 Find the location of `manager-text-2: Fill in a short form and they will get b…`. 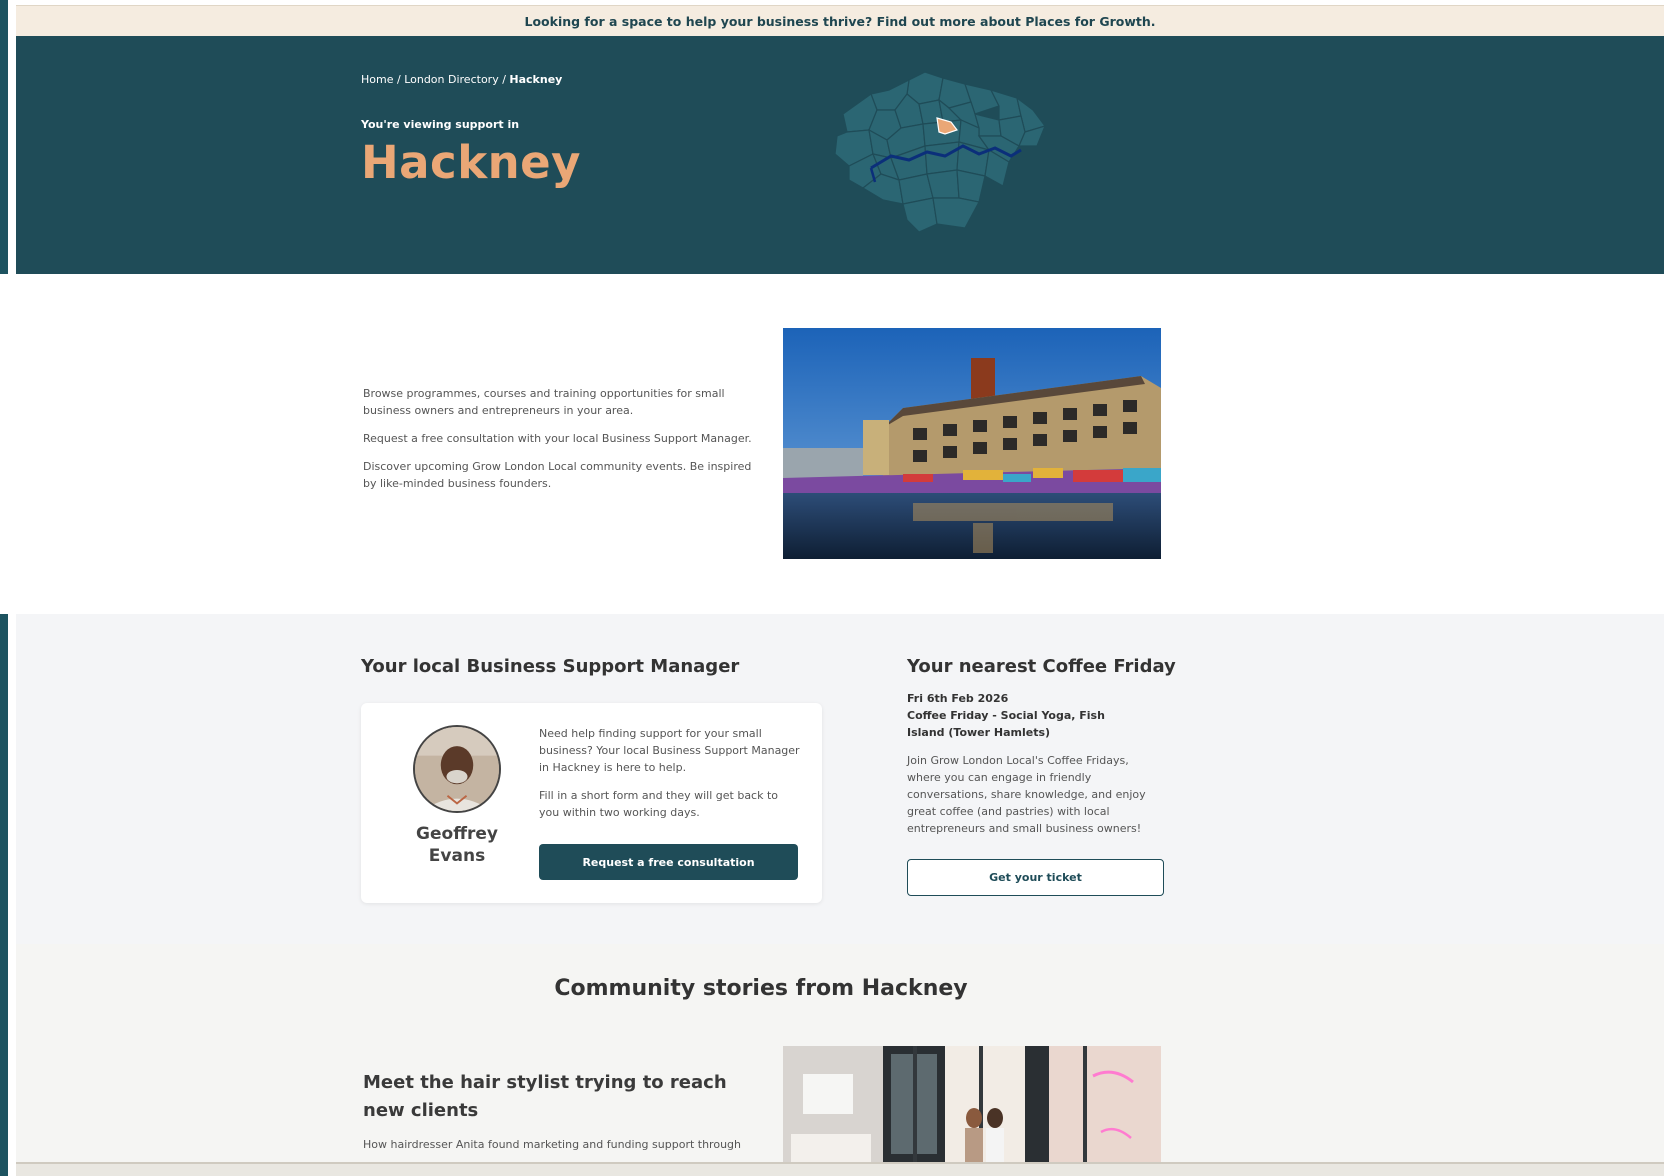

manager-text-2: Fill in a short form and they will get b… is located at coordinates (659, 804).